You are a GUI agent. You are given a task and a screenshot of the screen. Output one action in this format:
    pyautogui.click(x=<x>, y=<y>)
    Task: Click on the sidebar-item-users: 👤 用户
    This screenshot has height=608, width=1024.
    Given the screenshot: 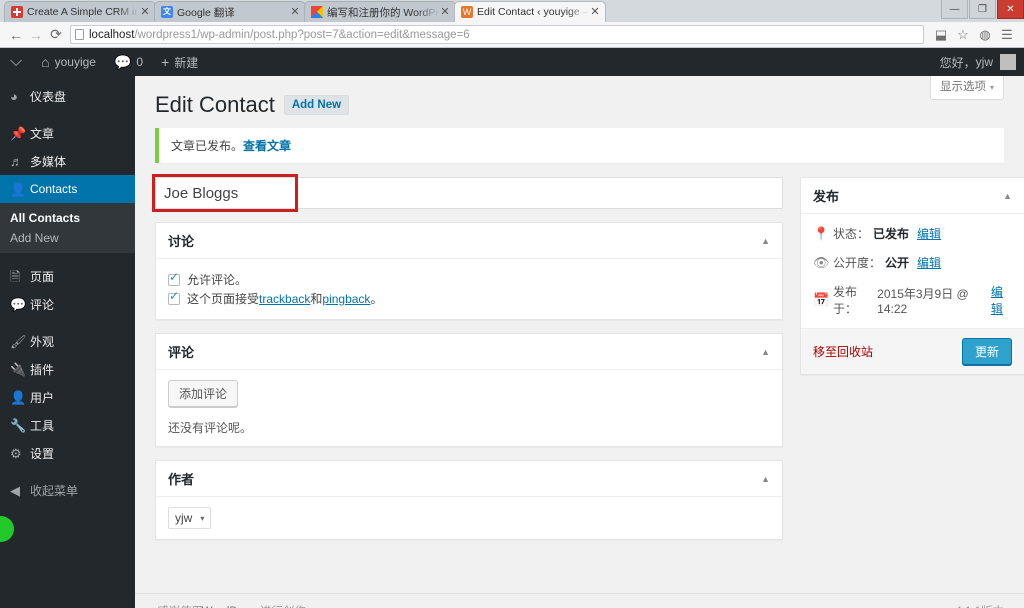 What is the action you would take?
    pyautogui.click(x=67, y=397)
    